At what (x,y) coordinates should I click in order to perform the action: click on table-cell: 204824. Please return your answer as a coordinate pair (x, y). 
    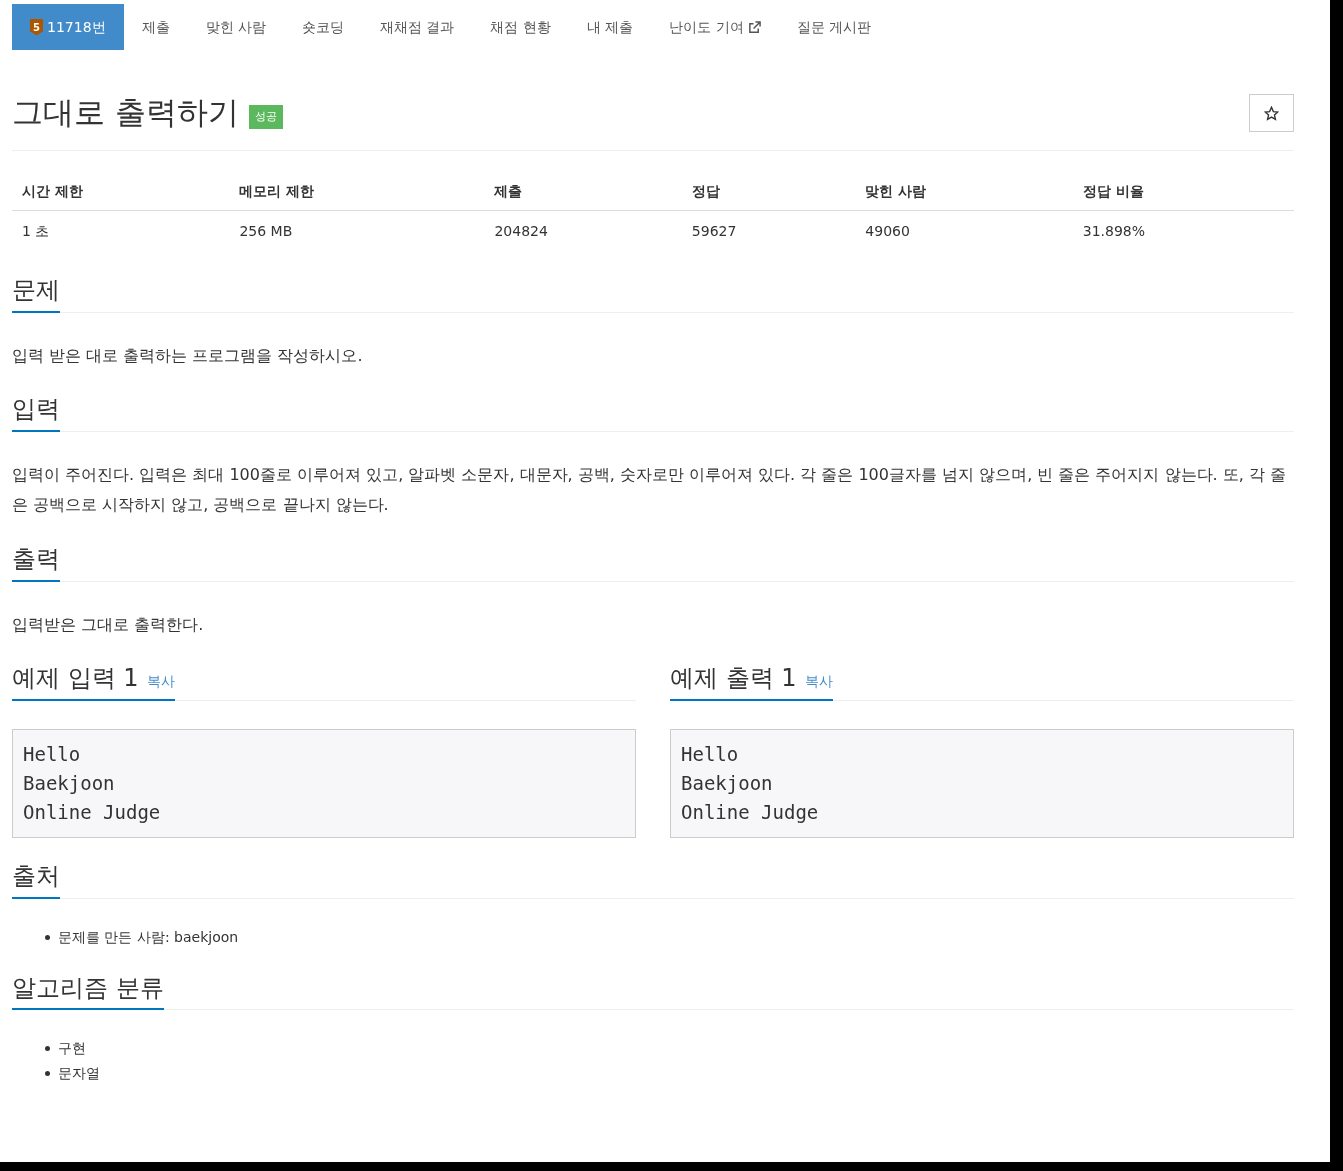
    Looking at the image, I should click on (583, 231).